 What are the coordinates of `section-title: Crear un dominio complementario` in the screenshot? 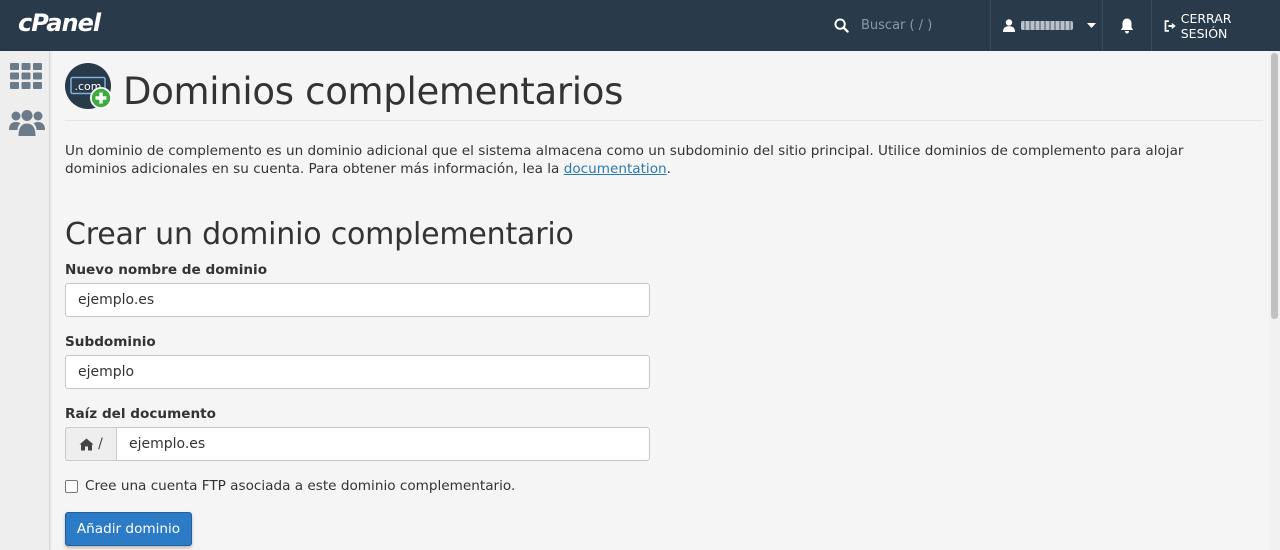 It's located at (319, 234).